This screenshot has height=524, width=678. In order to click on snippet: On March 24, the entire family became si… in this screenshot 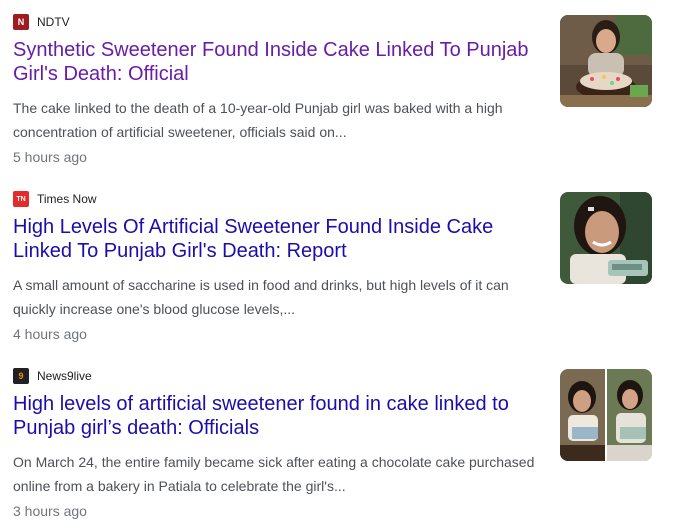, I will do `click(274, 474)`.